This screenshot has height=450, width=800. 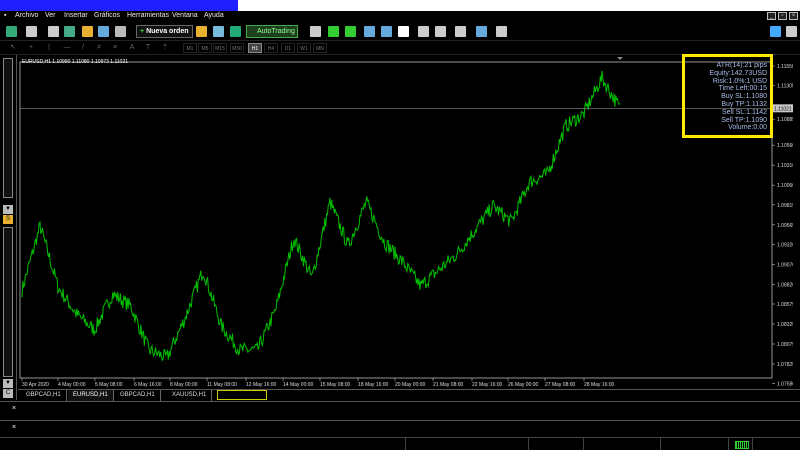 I want to click on label-icon: T, so click(x=148, y=48).